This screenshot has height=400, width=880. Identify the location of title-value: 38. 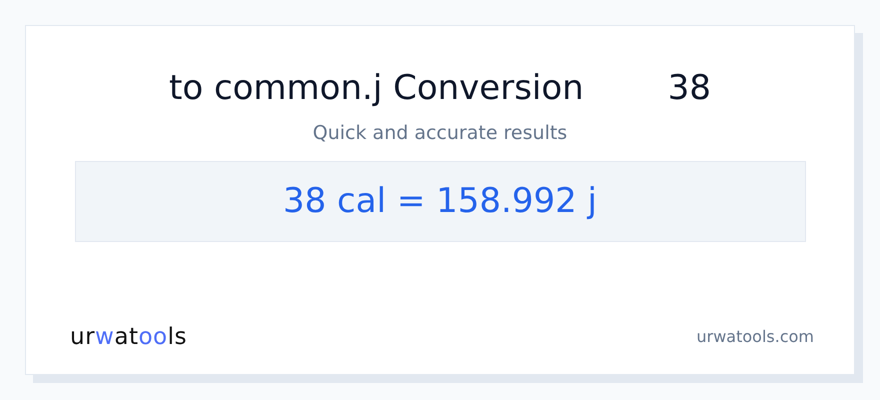
(689, 88).